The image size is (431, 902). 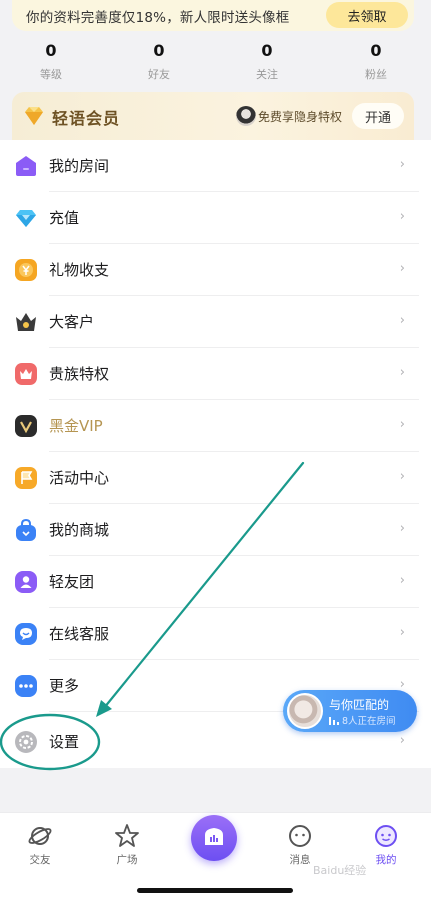 What do you see at coordinates (40, 860) in the screenshot?
I see `tab-label: 交友` at bounding box center [40, 860].